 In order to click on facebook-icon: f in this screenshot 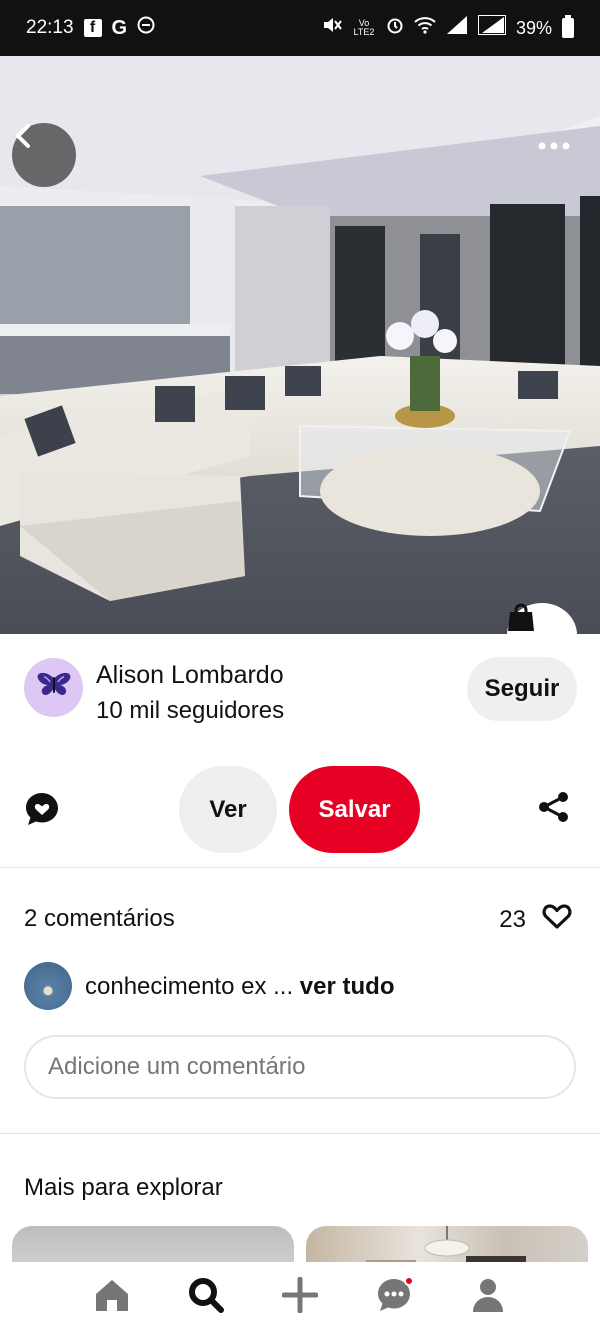, I will do `click(92, 28)`.